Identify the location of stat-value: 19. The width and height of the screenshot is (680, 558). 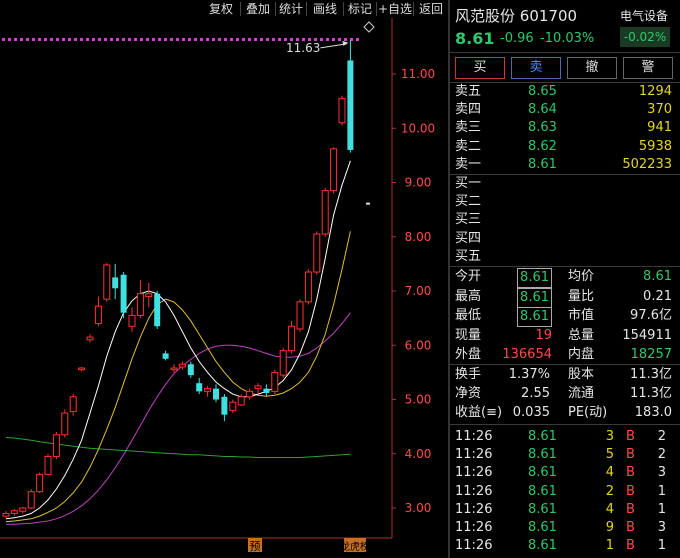
(543, 335).